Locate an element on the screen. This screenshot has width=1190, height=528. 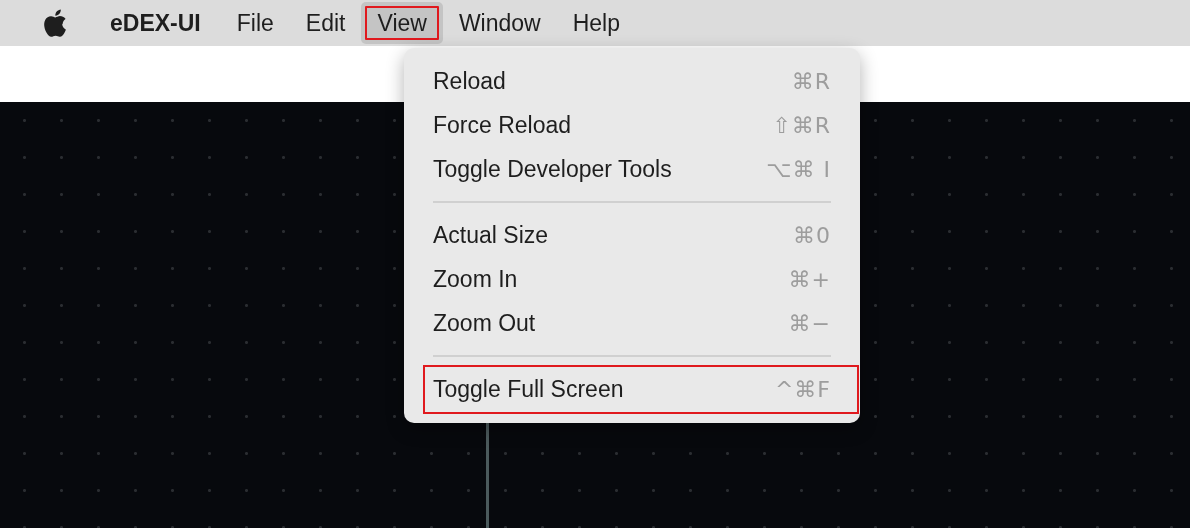
menu-bar-item: Window is located at coordinates (499, 23).